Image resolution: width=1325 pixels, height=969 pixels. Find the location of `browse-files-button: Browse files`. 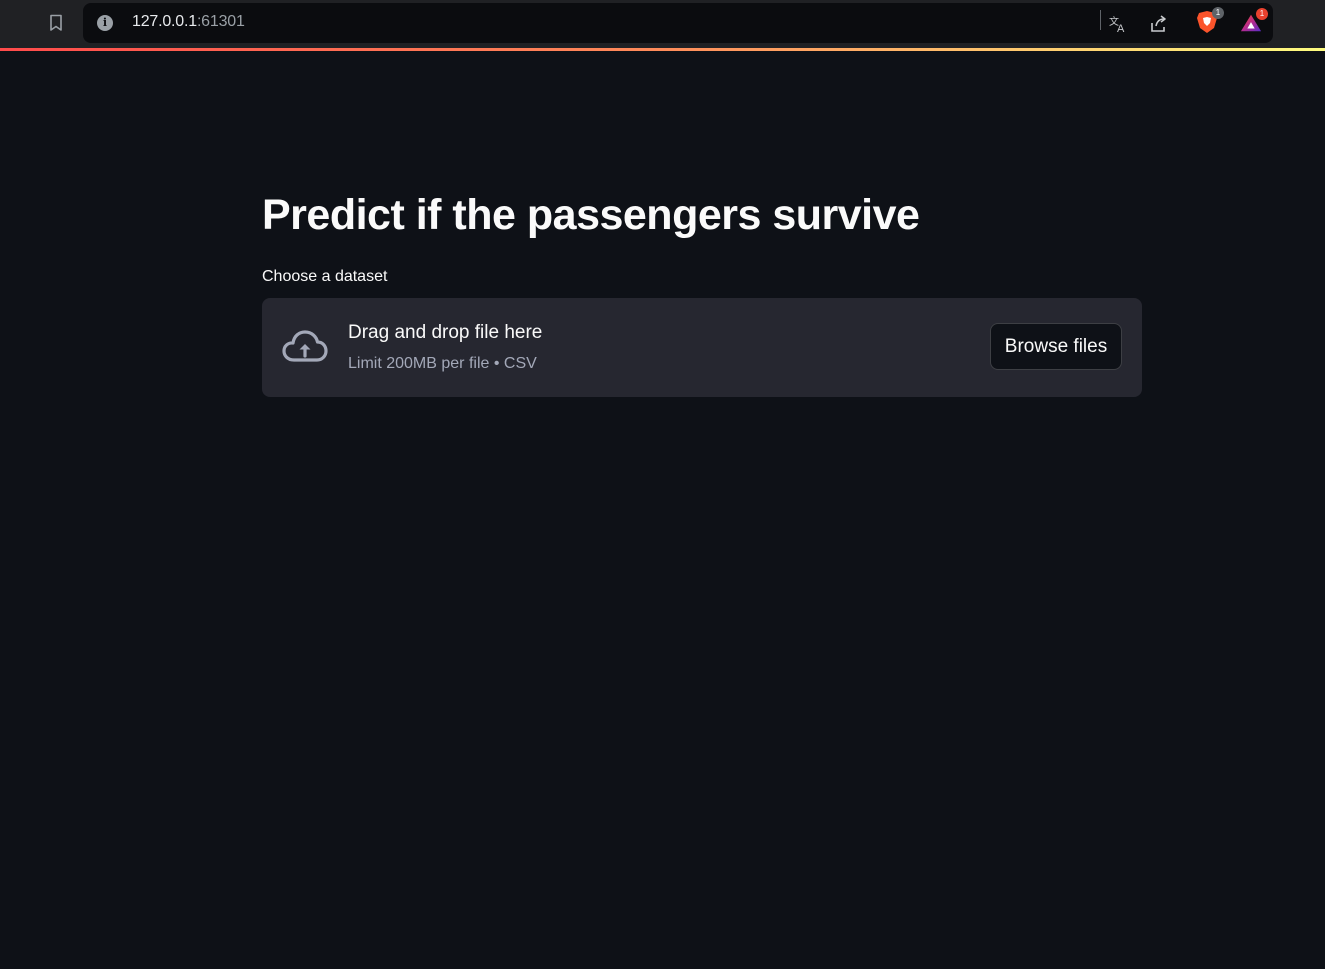

browse-files-button: Browse files is located at coordinates (1056, 346).